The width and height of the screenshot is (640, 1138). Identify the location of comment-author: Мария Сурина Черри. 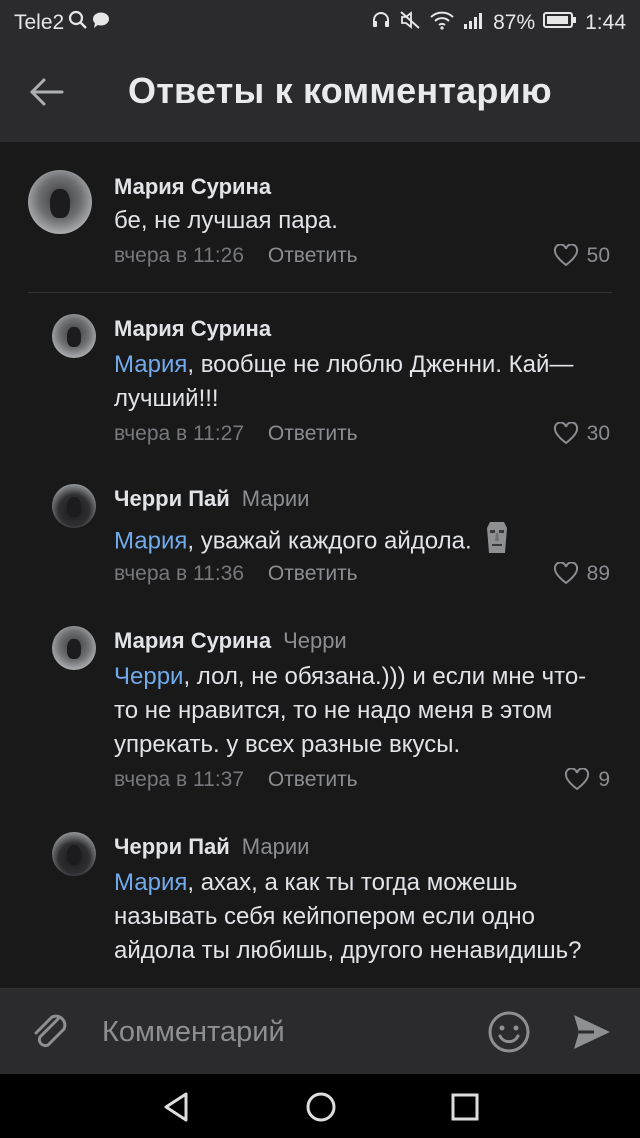
(230, 641).